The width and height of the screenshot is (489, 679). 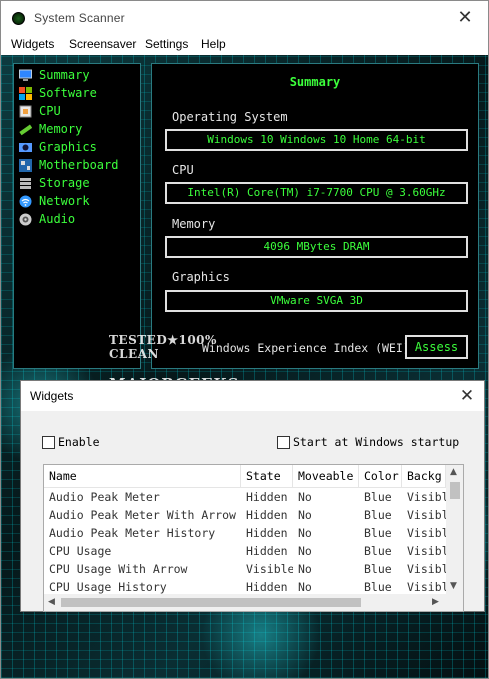 What do you see at coordinates (436, 347) in the screenshot?
I see `assess-button: Assess` at bounding box center [436, 347].